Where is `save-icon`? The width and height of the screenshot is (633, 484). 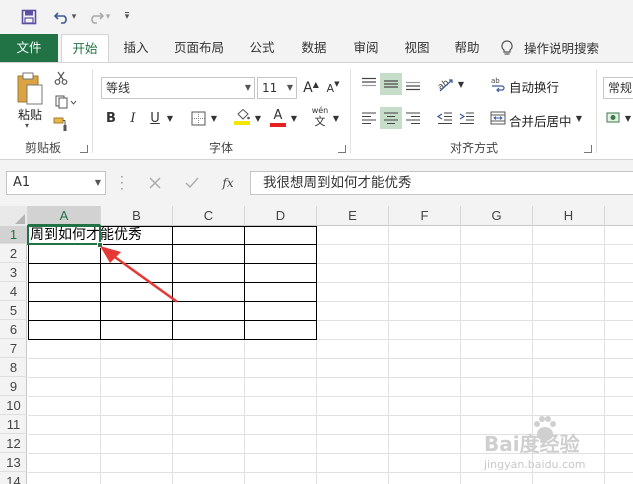
save-icon is located at coordinates (29, 17).